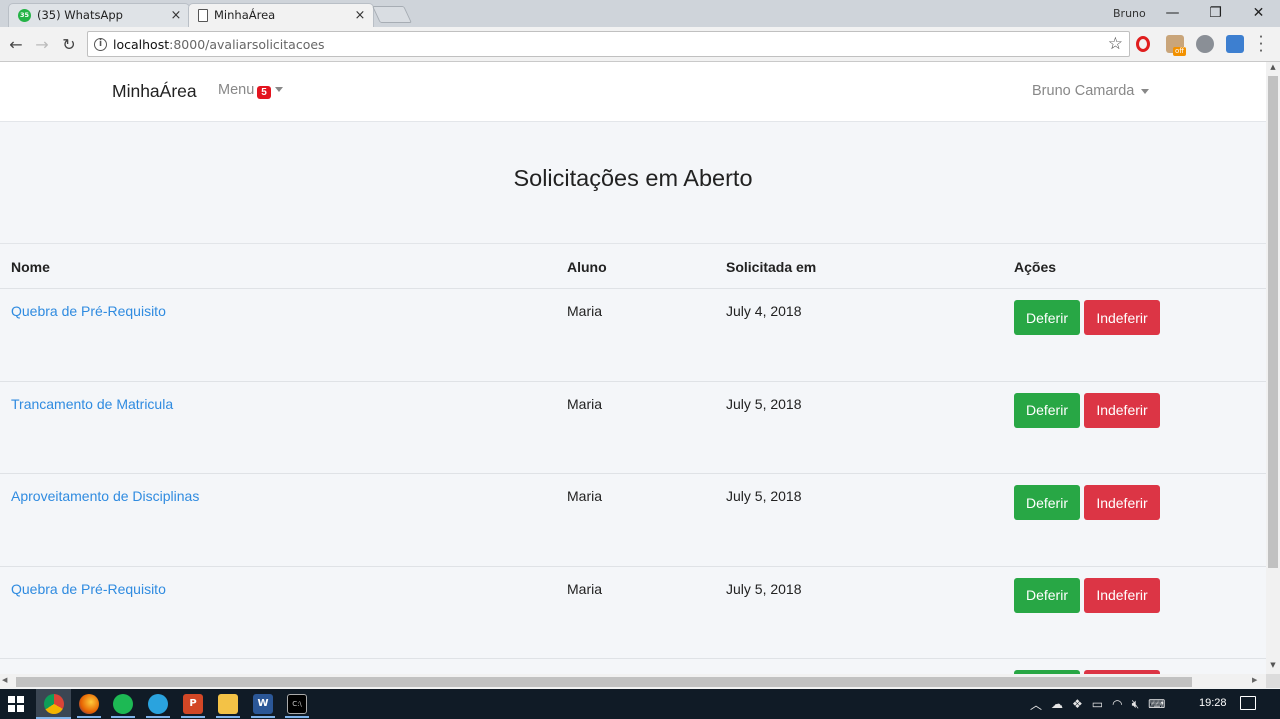 Image resolution: width=1280 pixels, height=719 pixels. What do you see at coordinates (297, 704) in the screenshot?
I see `cmd-icon: C:\` at bounding box center [297, 704].